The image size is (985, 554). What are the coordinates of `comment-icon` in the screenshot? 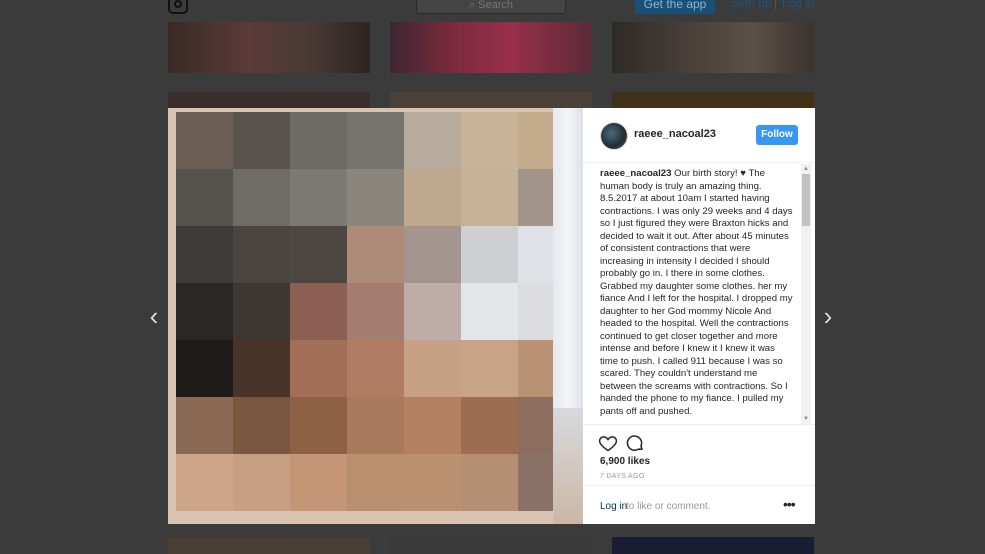 It's located at (635, 443).